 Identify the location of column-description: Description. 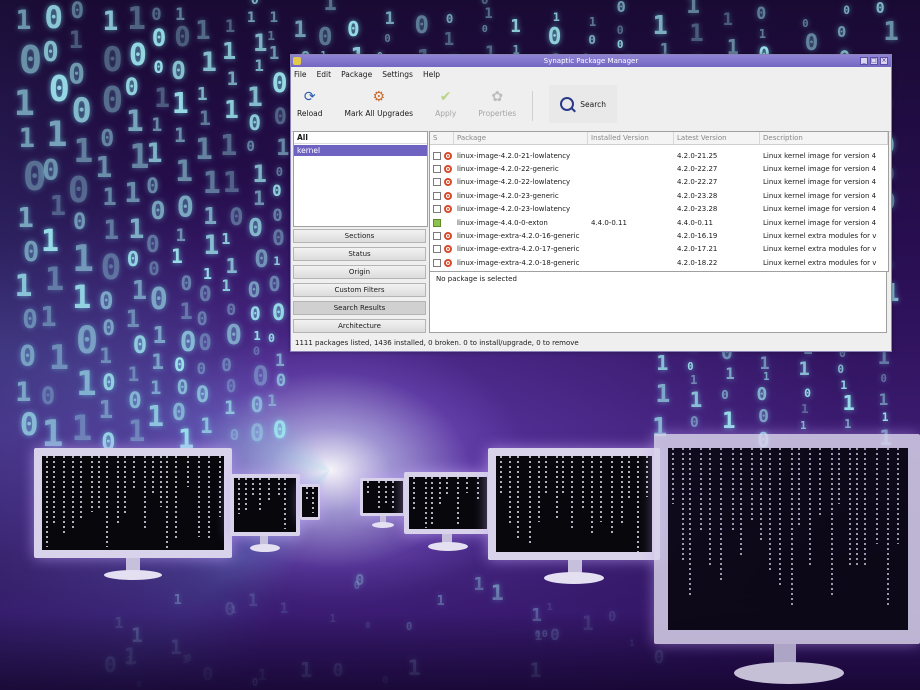
(824, 138).